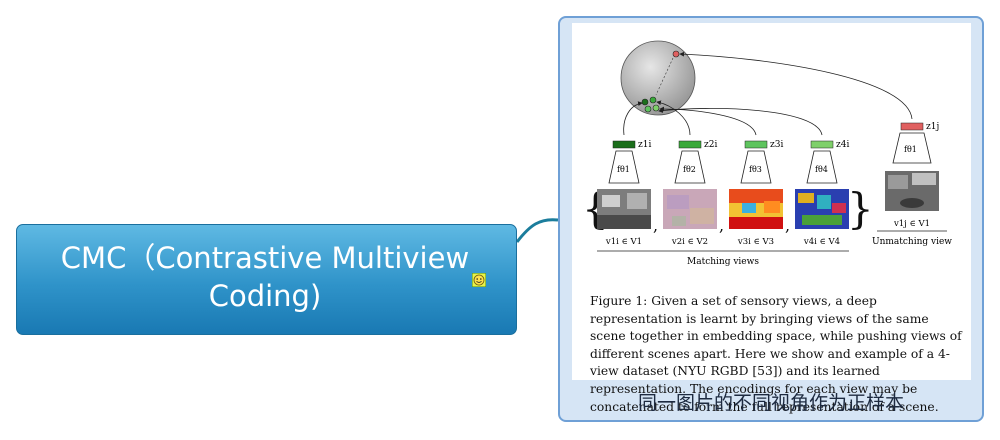 Image resolution: width=1000 pixels, height=440 pixels. I want to click on smiley-icon, so click(479, 280).